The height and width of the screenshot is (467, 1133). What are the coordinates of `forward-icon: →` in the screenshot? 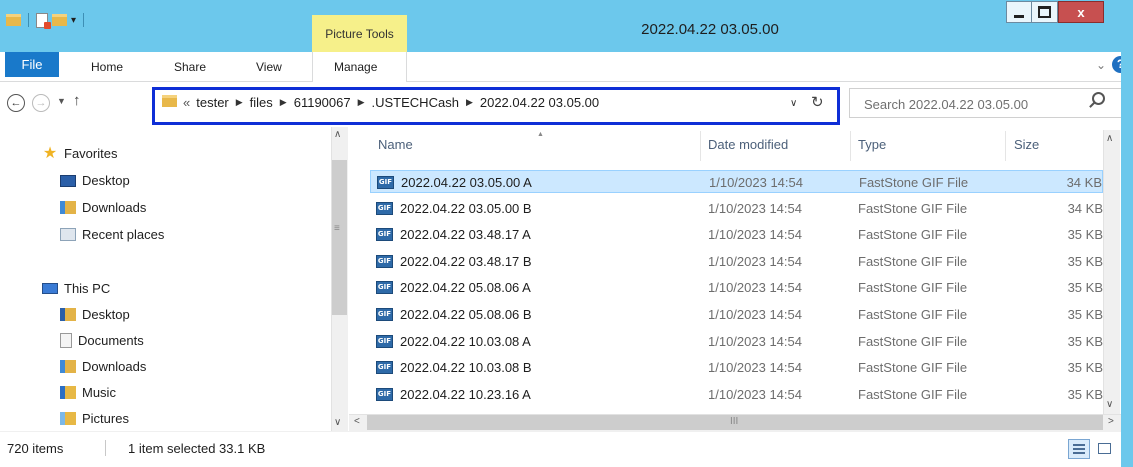 It's located at (41, 103).